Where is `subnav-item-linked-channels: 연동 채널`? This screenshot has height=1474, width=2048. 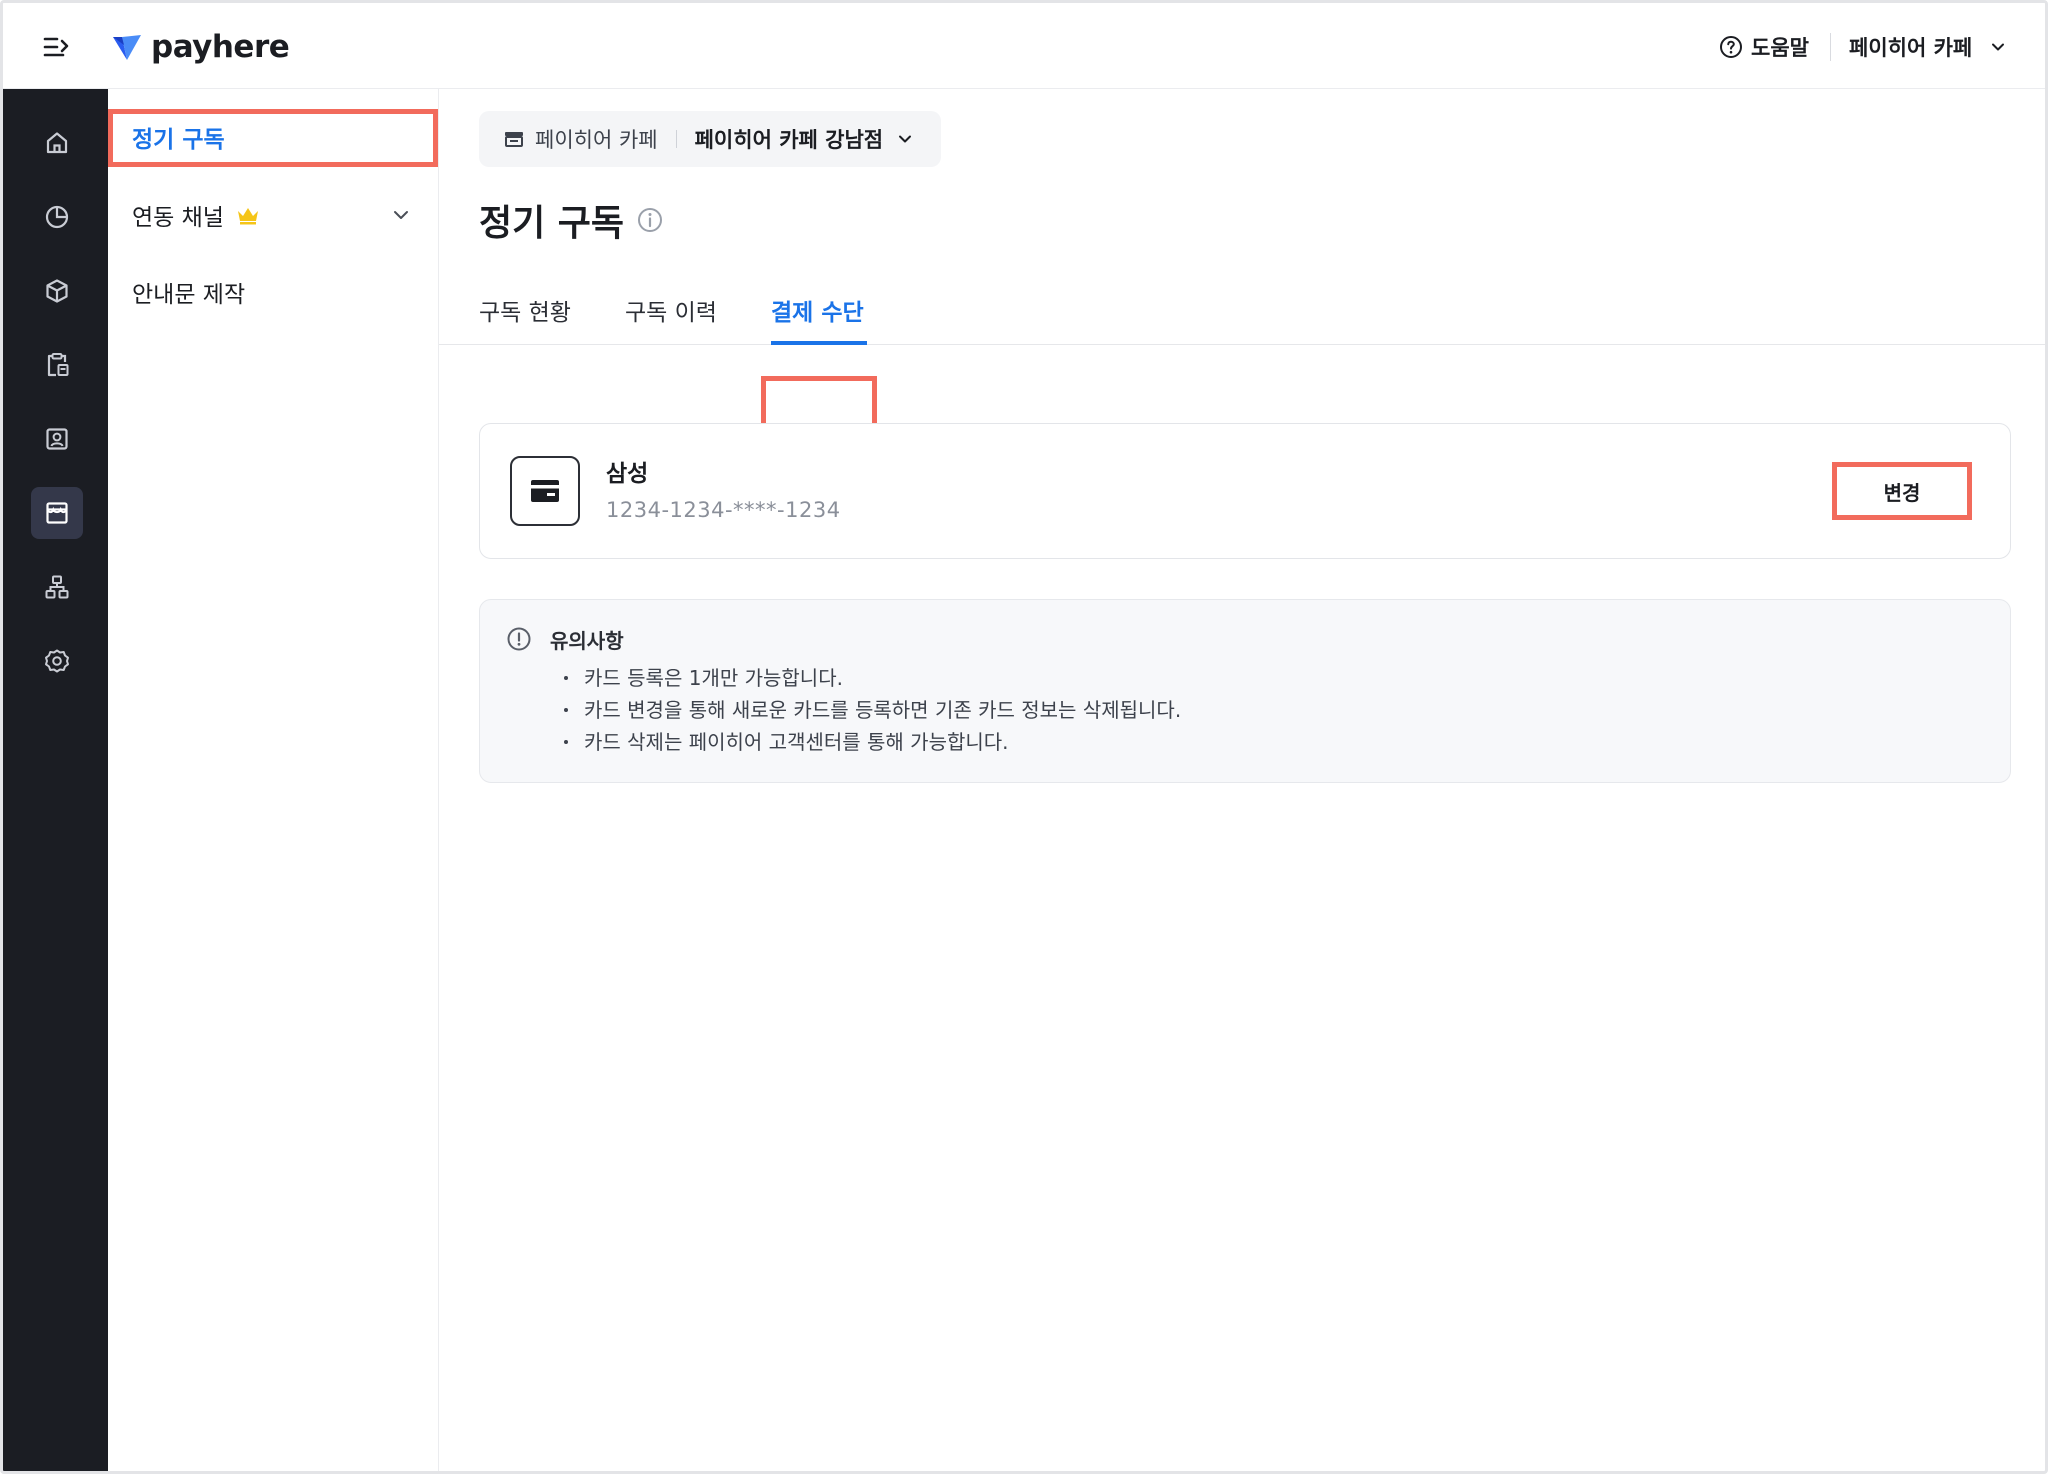
subnav-item-linked-channels: 연동 채널 is located at coordinates (273, 215).